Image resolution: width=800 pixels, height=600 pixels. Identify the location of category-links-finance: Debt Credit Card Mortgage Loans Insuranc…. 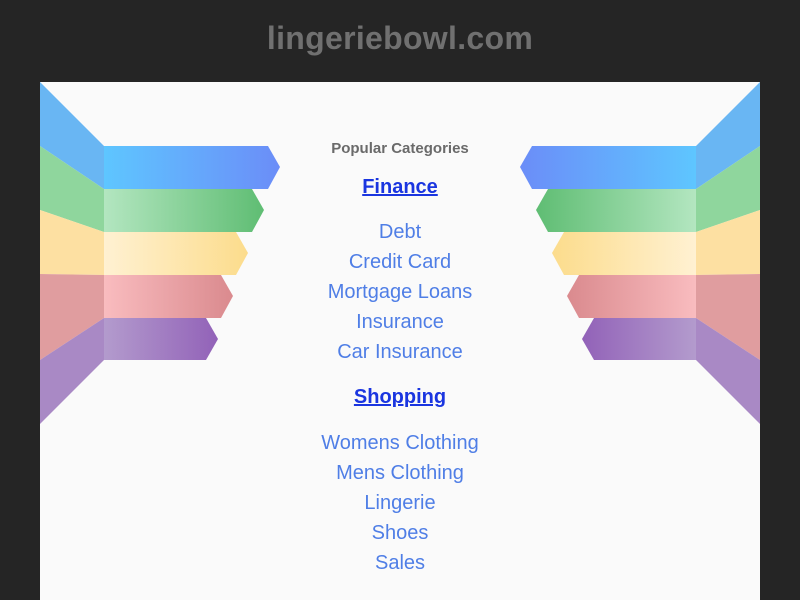
(400, 292).